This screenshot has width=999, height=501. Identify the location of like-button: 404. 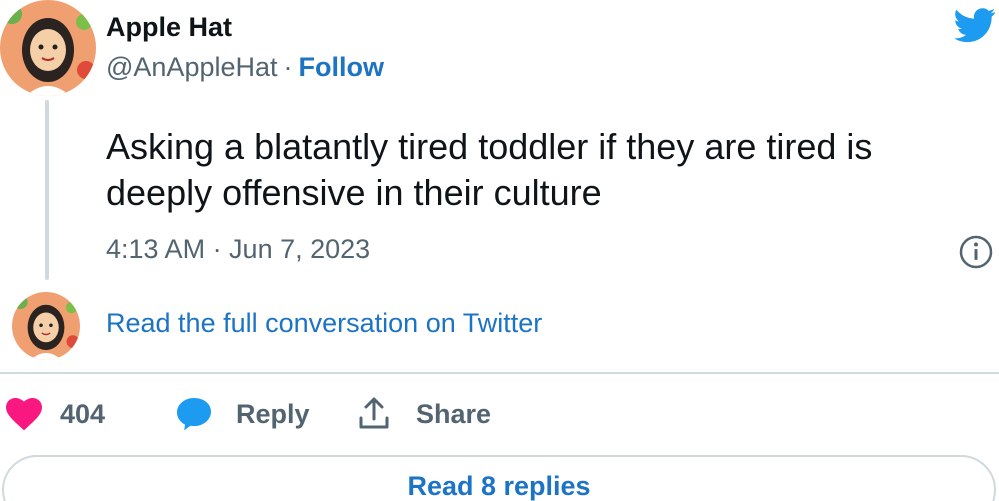
(55, 414).